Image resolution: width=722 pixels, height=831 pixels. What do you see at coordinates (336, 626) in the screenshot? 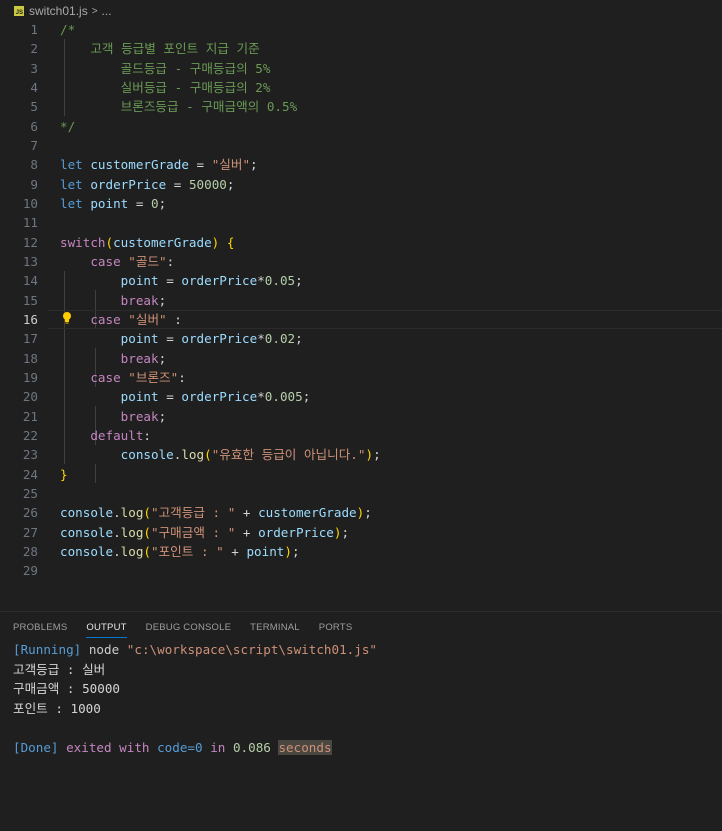
I see `tab-ports: PORTS` at bounding box center [336, 626].